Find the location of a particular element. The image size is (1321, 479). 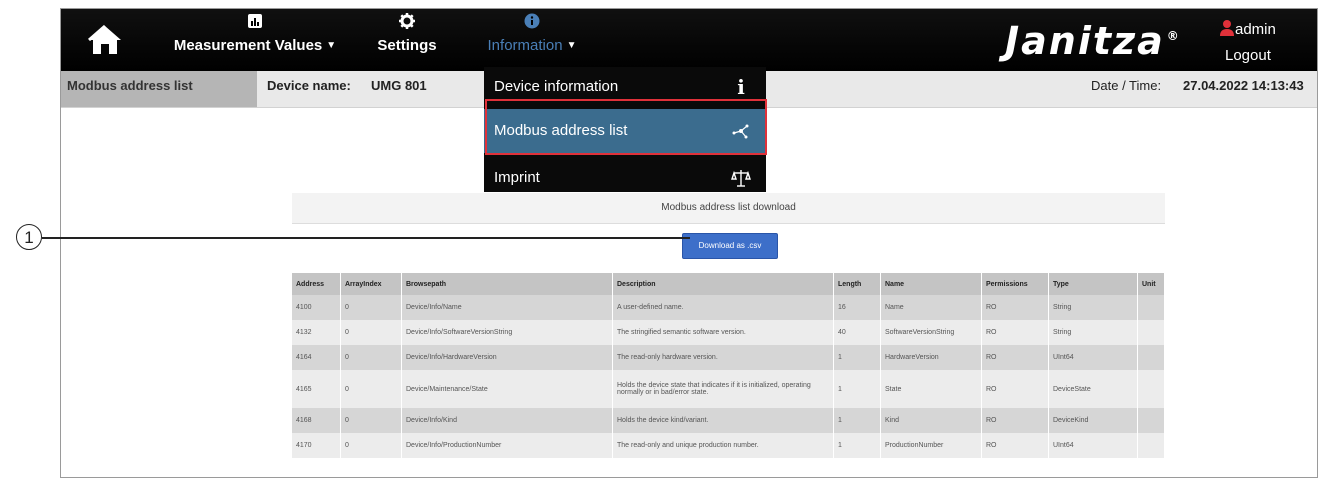

menu-item-label: Imprint is located at coordinates (517, 177).